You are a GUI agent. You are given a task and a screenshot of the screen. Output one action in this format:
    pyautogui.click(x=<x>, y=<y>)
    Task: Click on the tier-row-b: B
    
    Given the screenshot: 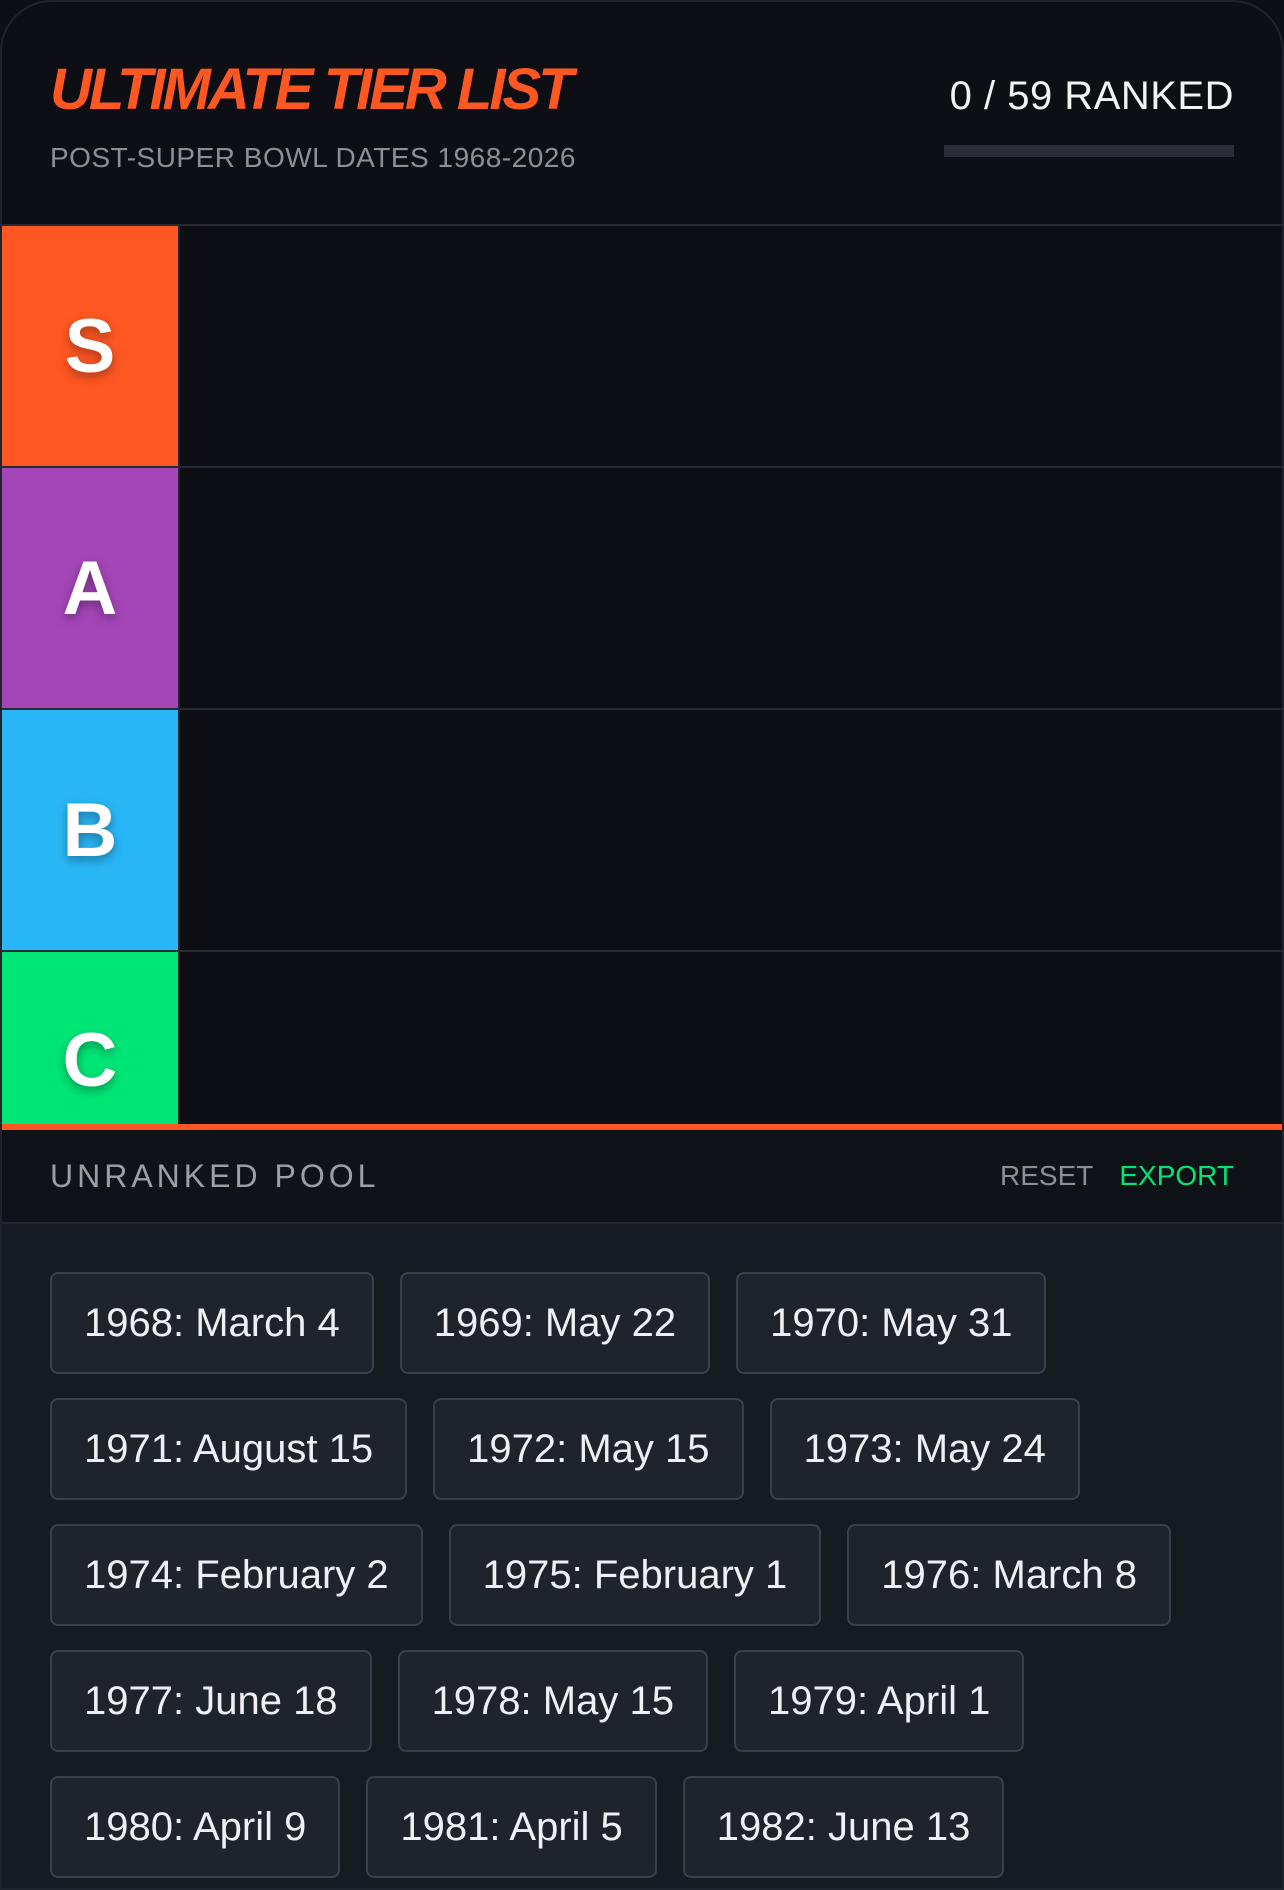 What is the action you would take?
    pyautogui.click(x=642, y=831)
    